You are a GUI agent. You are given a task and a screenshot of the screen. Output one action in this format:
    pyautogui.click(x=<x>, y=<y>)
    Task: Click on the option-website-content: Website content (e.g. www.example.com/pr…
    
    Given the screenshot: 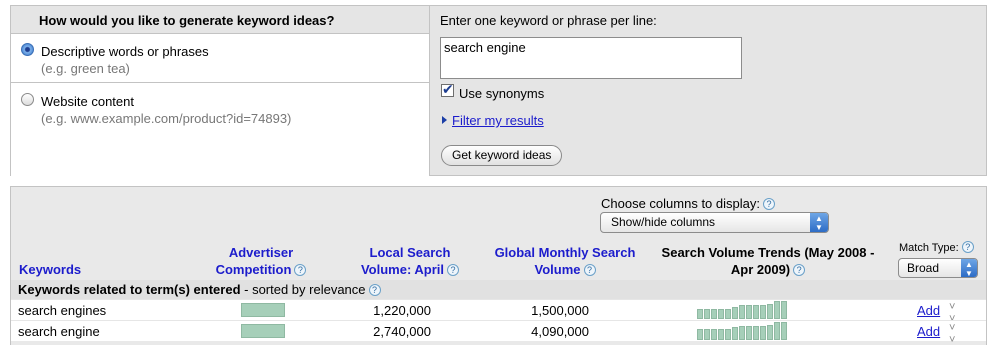 What is the action you would take?
    pyautogui.click(x=220, y=129)
    